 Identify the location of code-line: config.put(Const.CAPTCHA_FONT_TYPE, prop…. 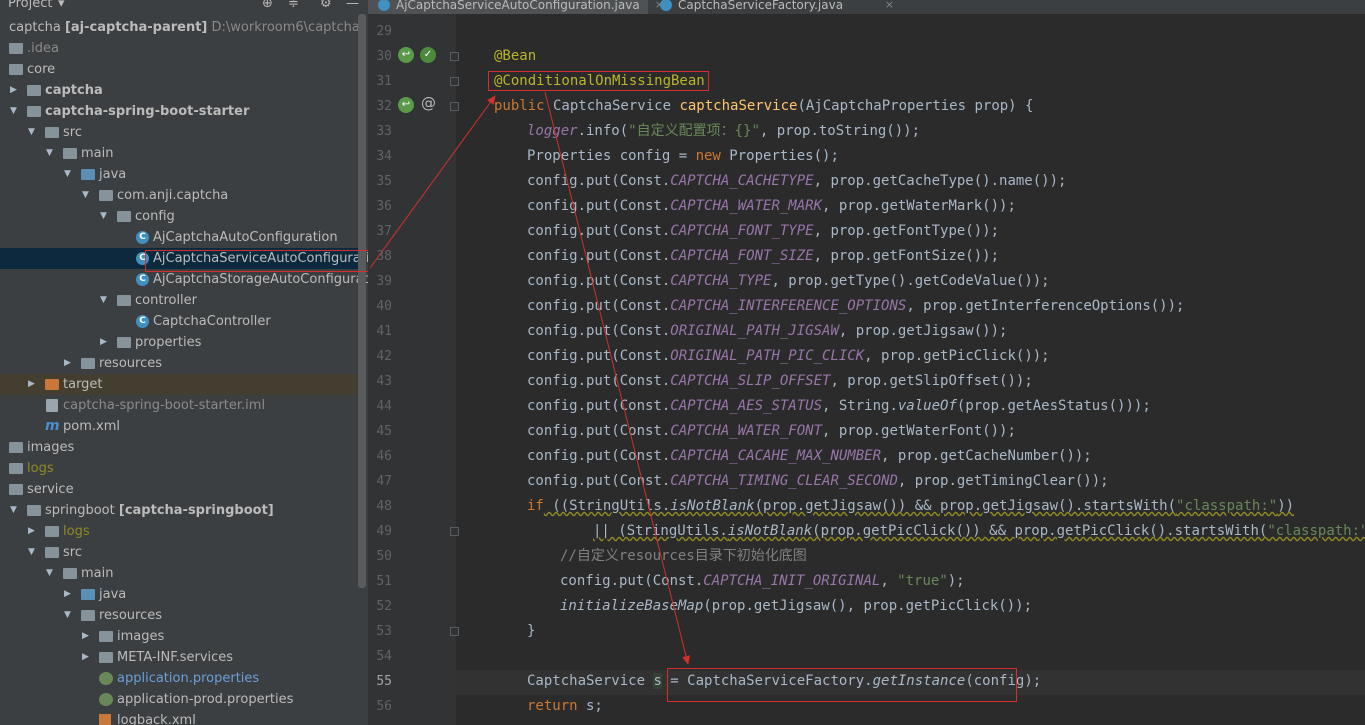
(763, 231).